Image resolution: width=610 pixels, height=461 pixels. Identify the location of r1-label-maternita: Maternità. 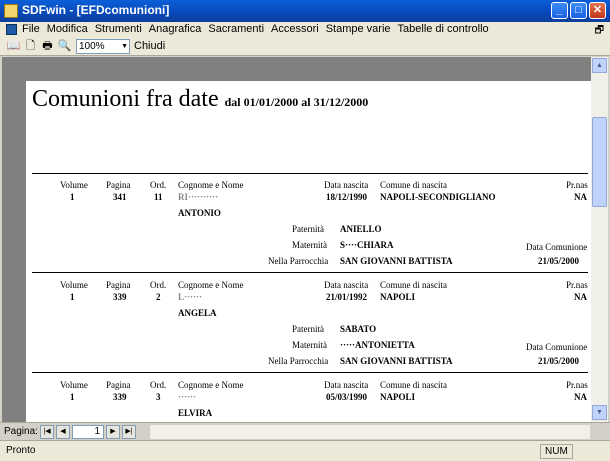
(309, 245).